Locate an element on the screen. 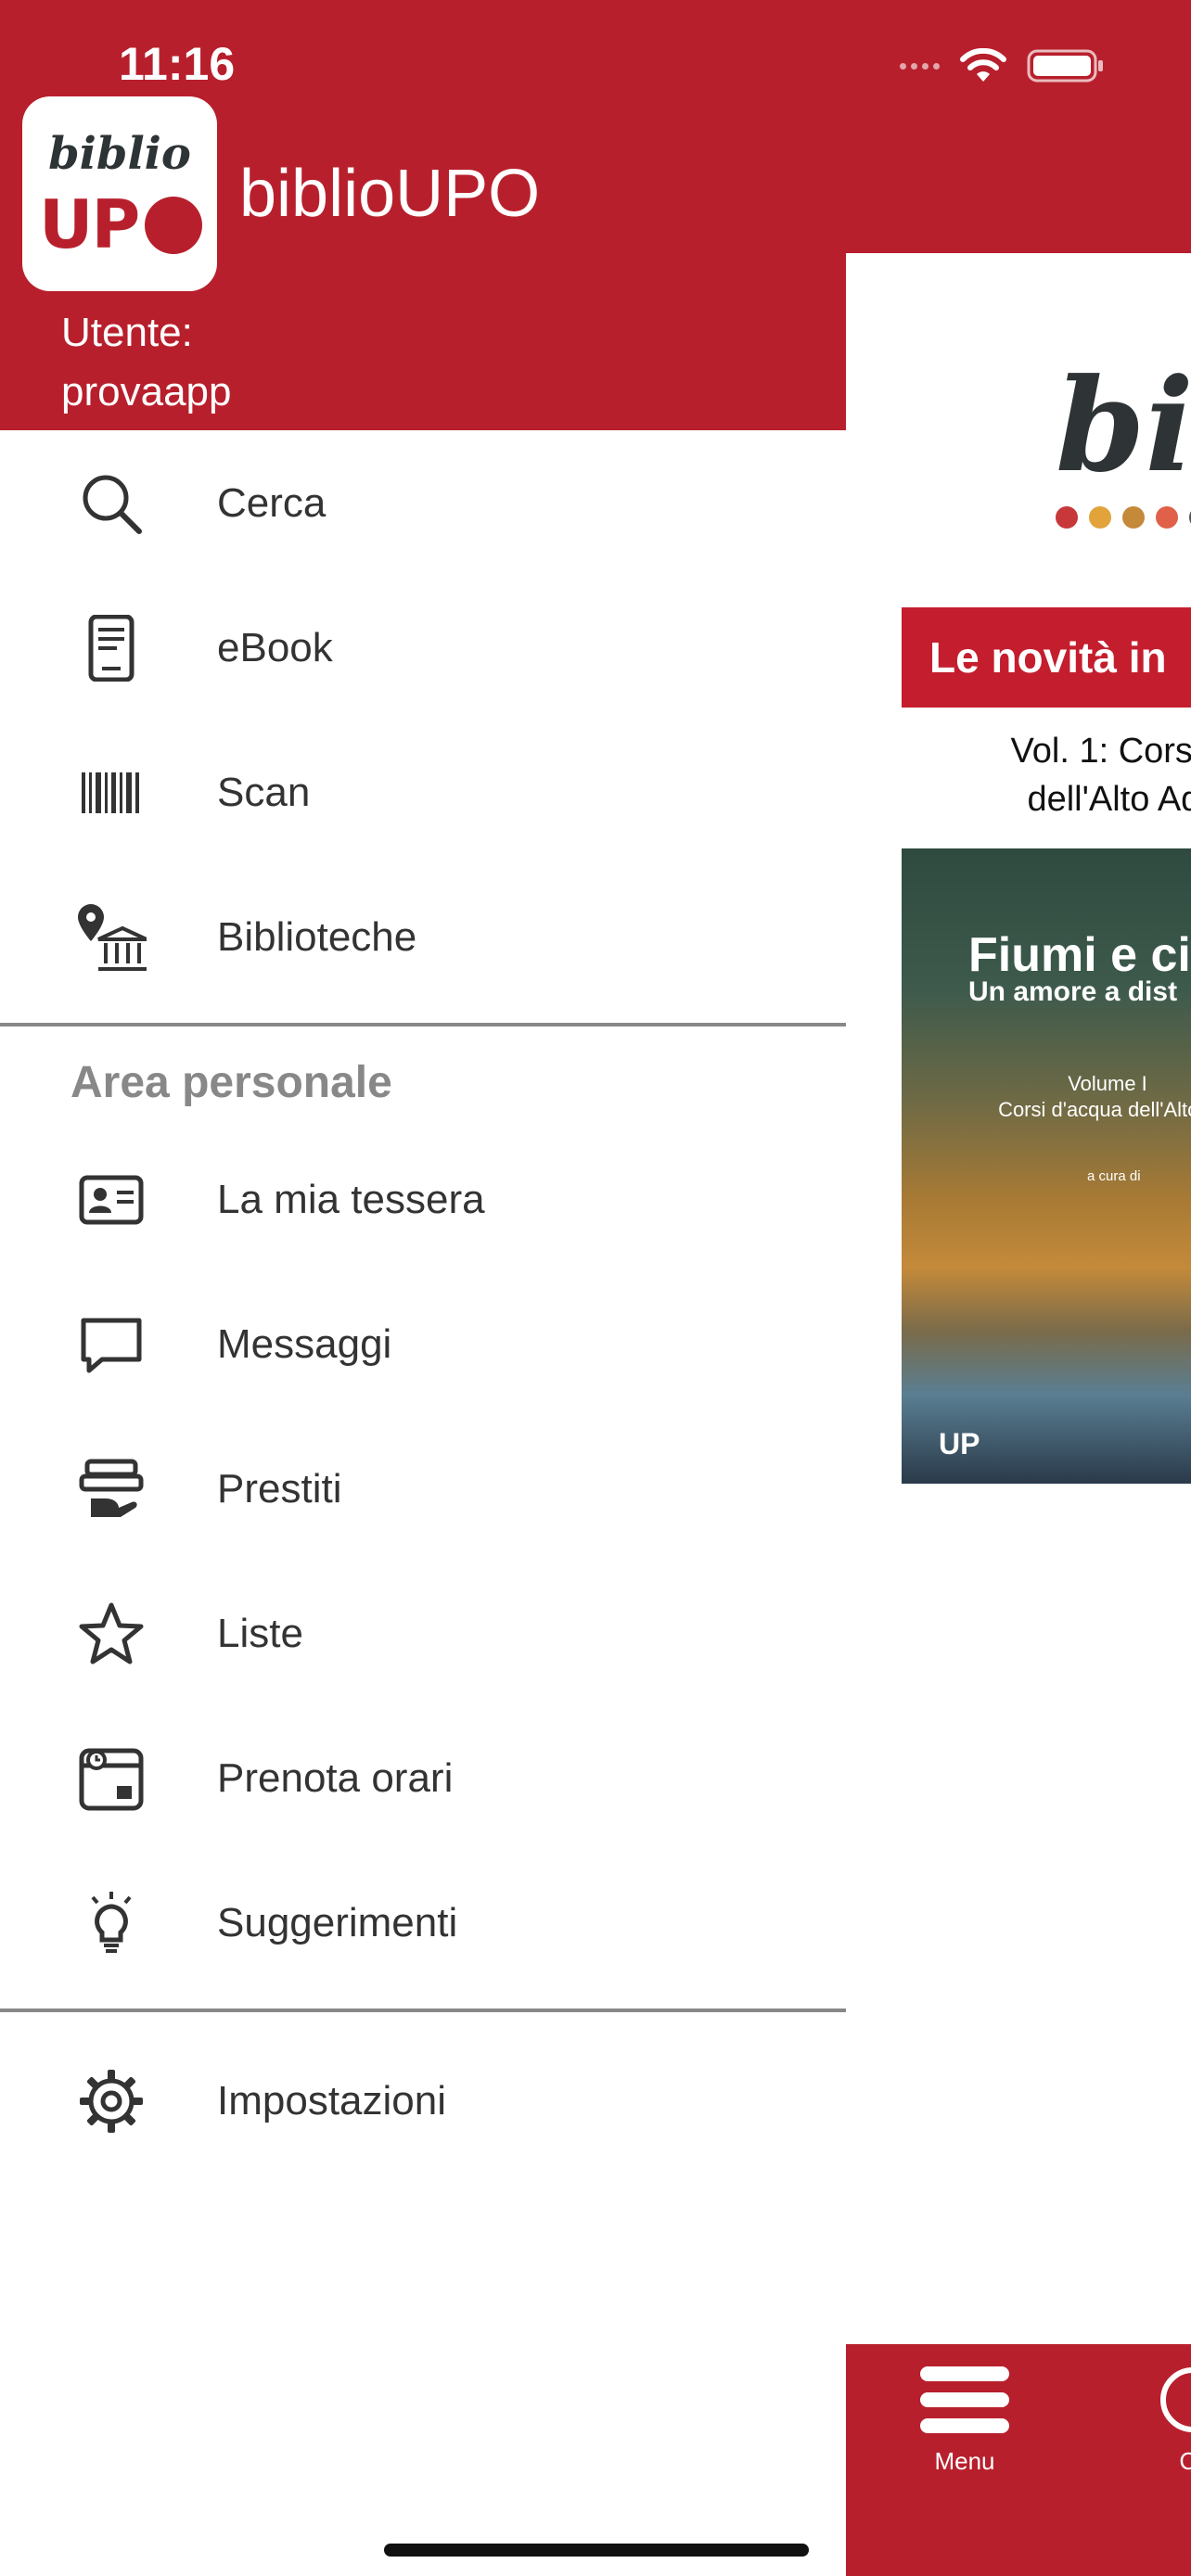  calendar-clock-icon is located at coordinates (111, 1779).